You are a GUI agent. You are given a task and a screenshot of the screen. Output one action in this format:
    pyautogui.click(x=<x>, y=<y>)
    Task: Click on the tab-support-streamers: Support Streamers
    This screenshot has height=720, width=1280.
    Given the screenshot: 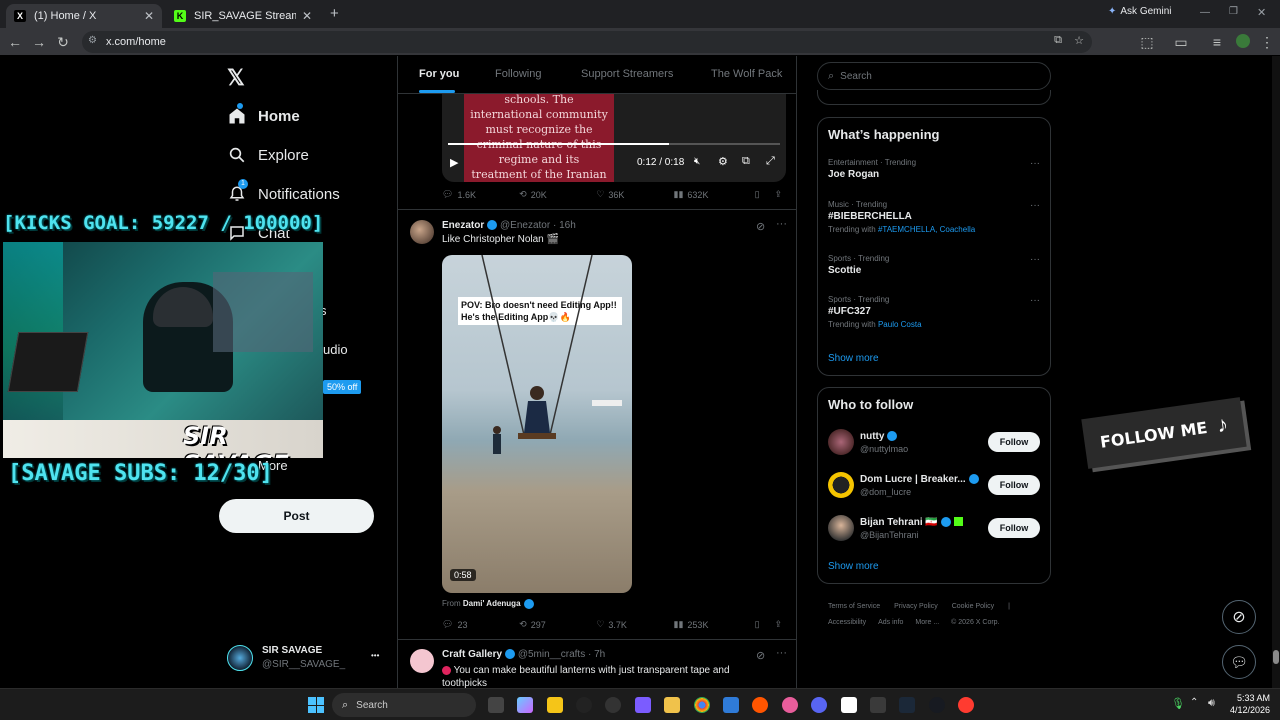 What is the action you would take?
    pyautogui.click(x=627, y=74)
    